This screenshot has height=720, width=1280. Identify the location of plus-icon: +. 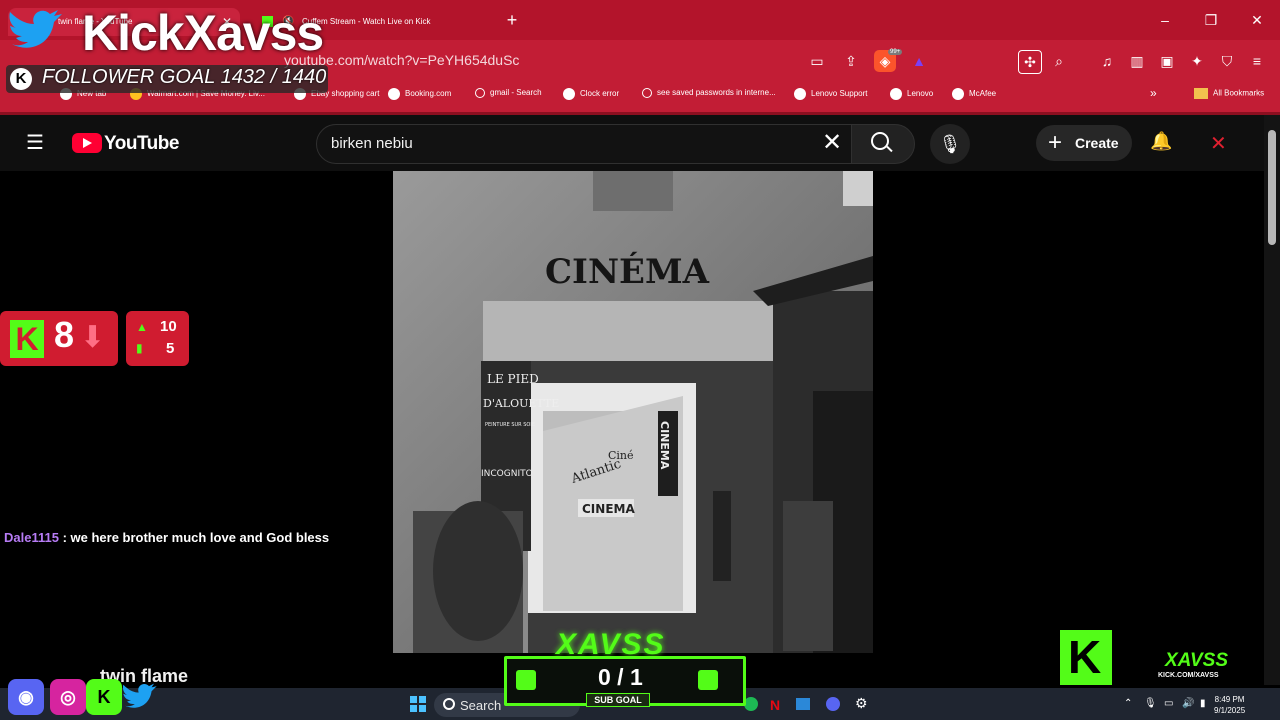
(1055, 142).